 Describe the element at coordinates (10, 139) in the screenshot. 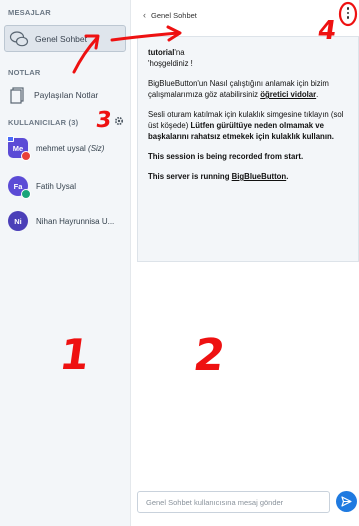

I see `presenter-icon` at that location.